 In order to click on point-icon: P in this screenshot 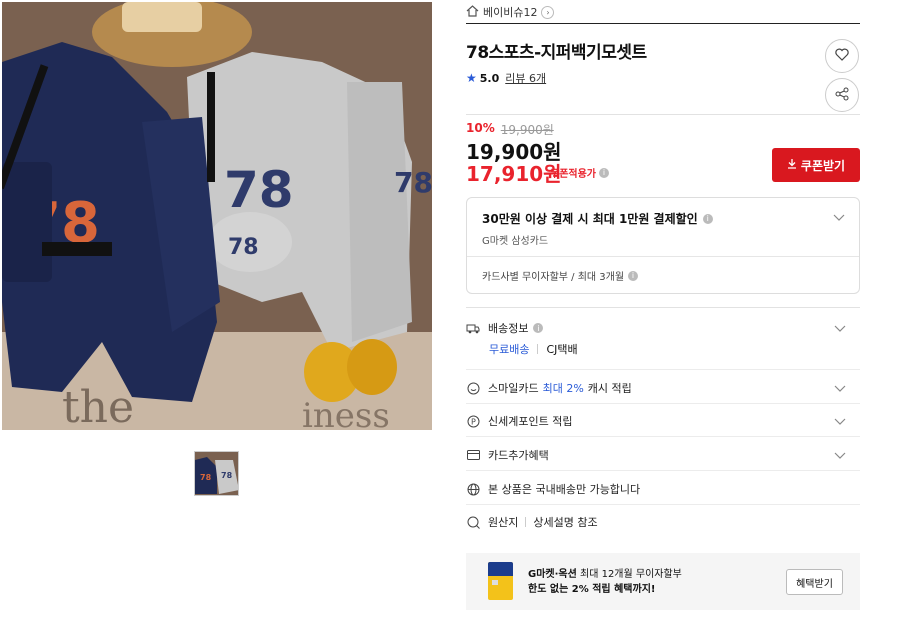, I will do `click(473, 421)`.